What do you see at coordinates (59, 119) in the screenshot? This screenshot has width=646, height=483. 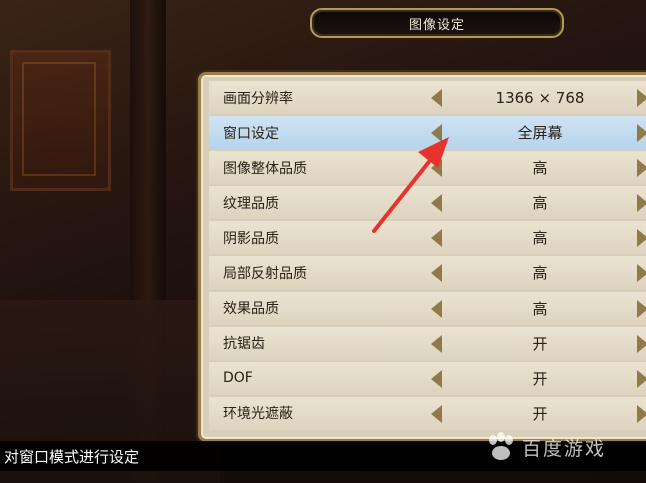 I see `background-door-panel` at bounding box center [59, 119].